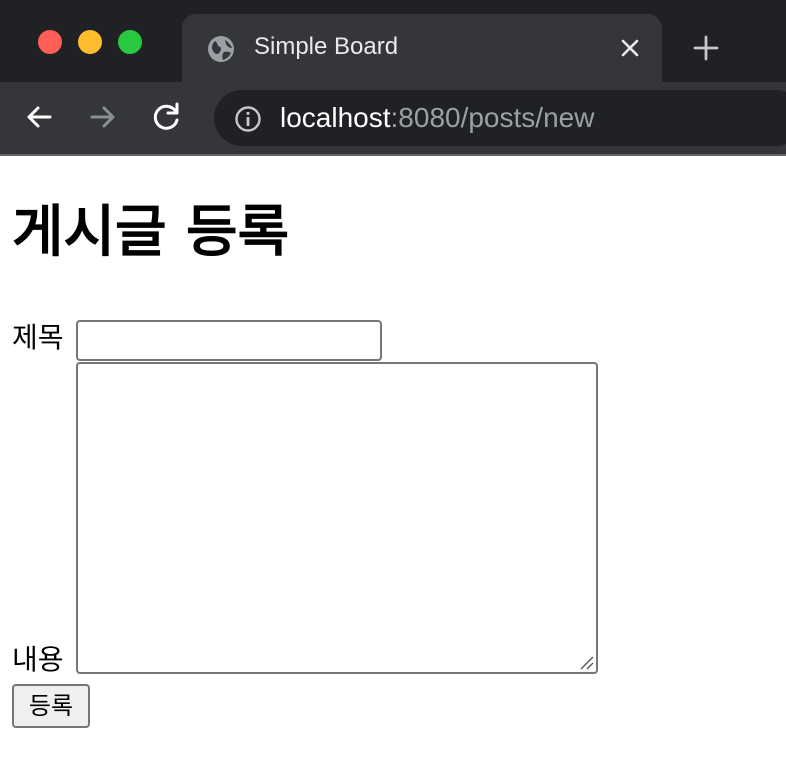  What do you see at coordinates (167, 117) in the screenshot?
I see `reload-icon` at bounding box center [167, 117].